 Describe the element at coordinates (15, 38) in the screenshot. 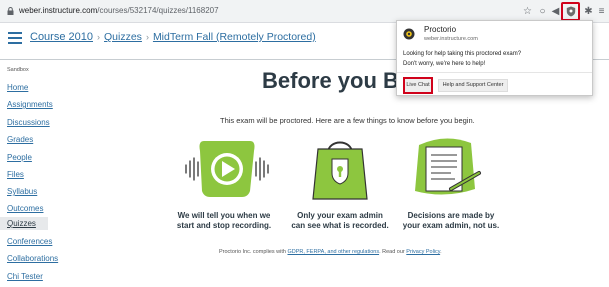

I see `hamburger-menu-icon` at that location.